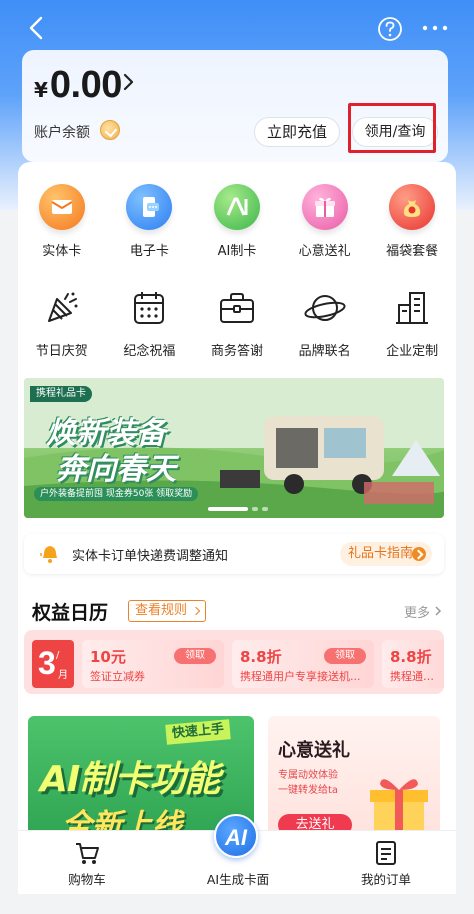  I want to click on category-enterprise: 企业定制, so click(412, 322).